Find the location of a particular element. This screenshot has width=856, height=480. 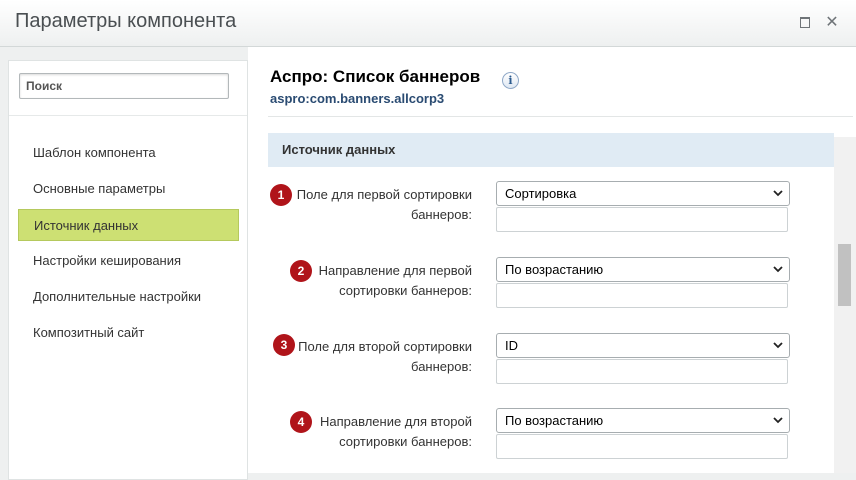

sort-field-1-select: Сортировка is located at coordinates (643, 193).